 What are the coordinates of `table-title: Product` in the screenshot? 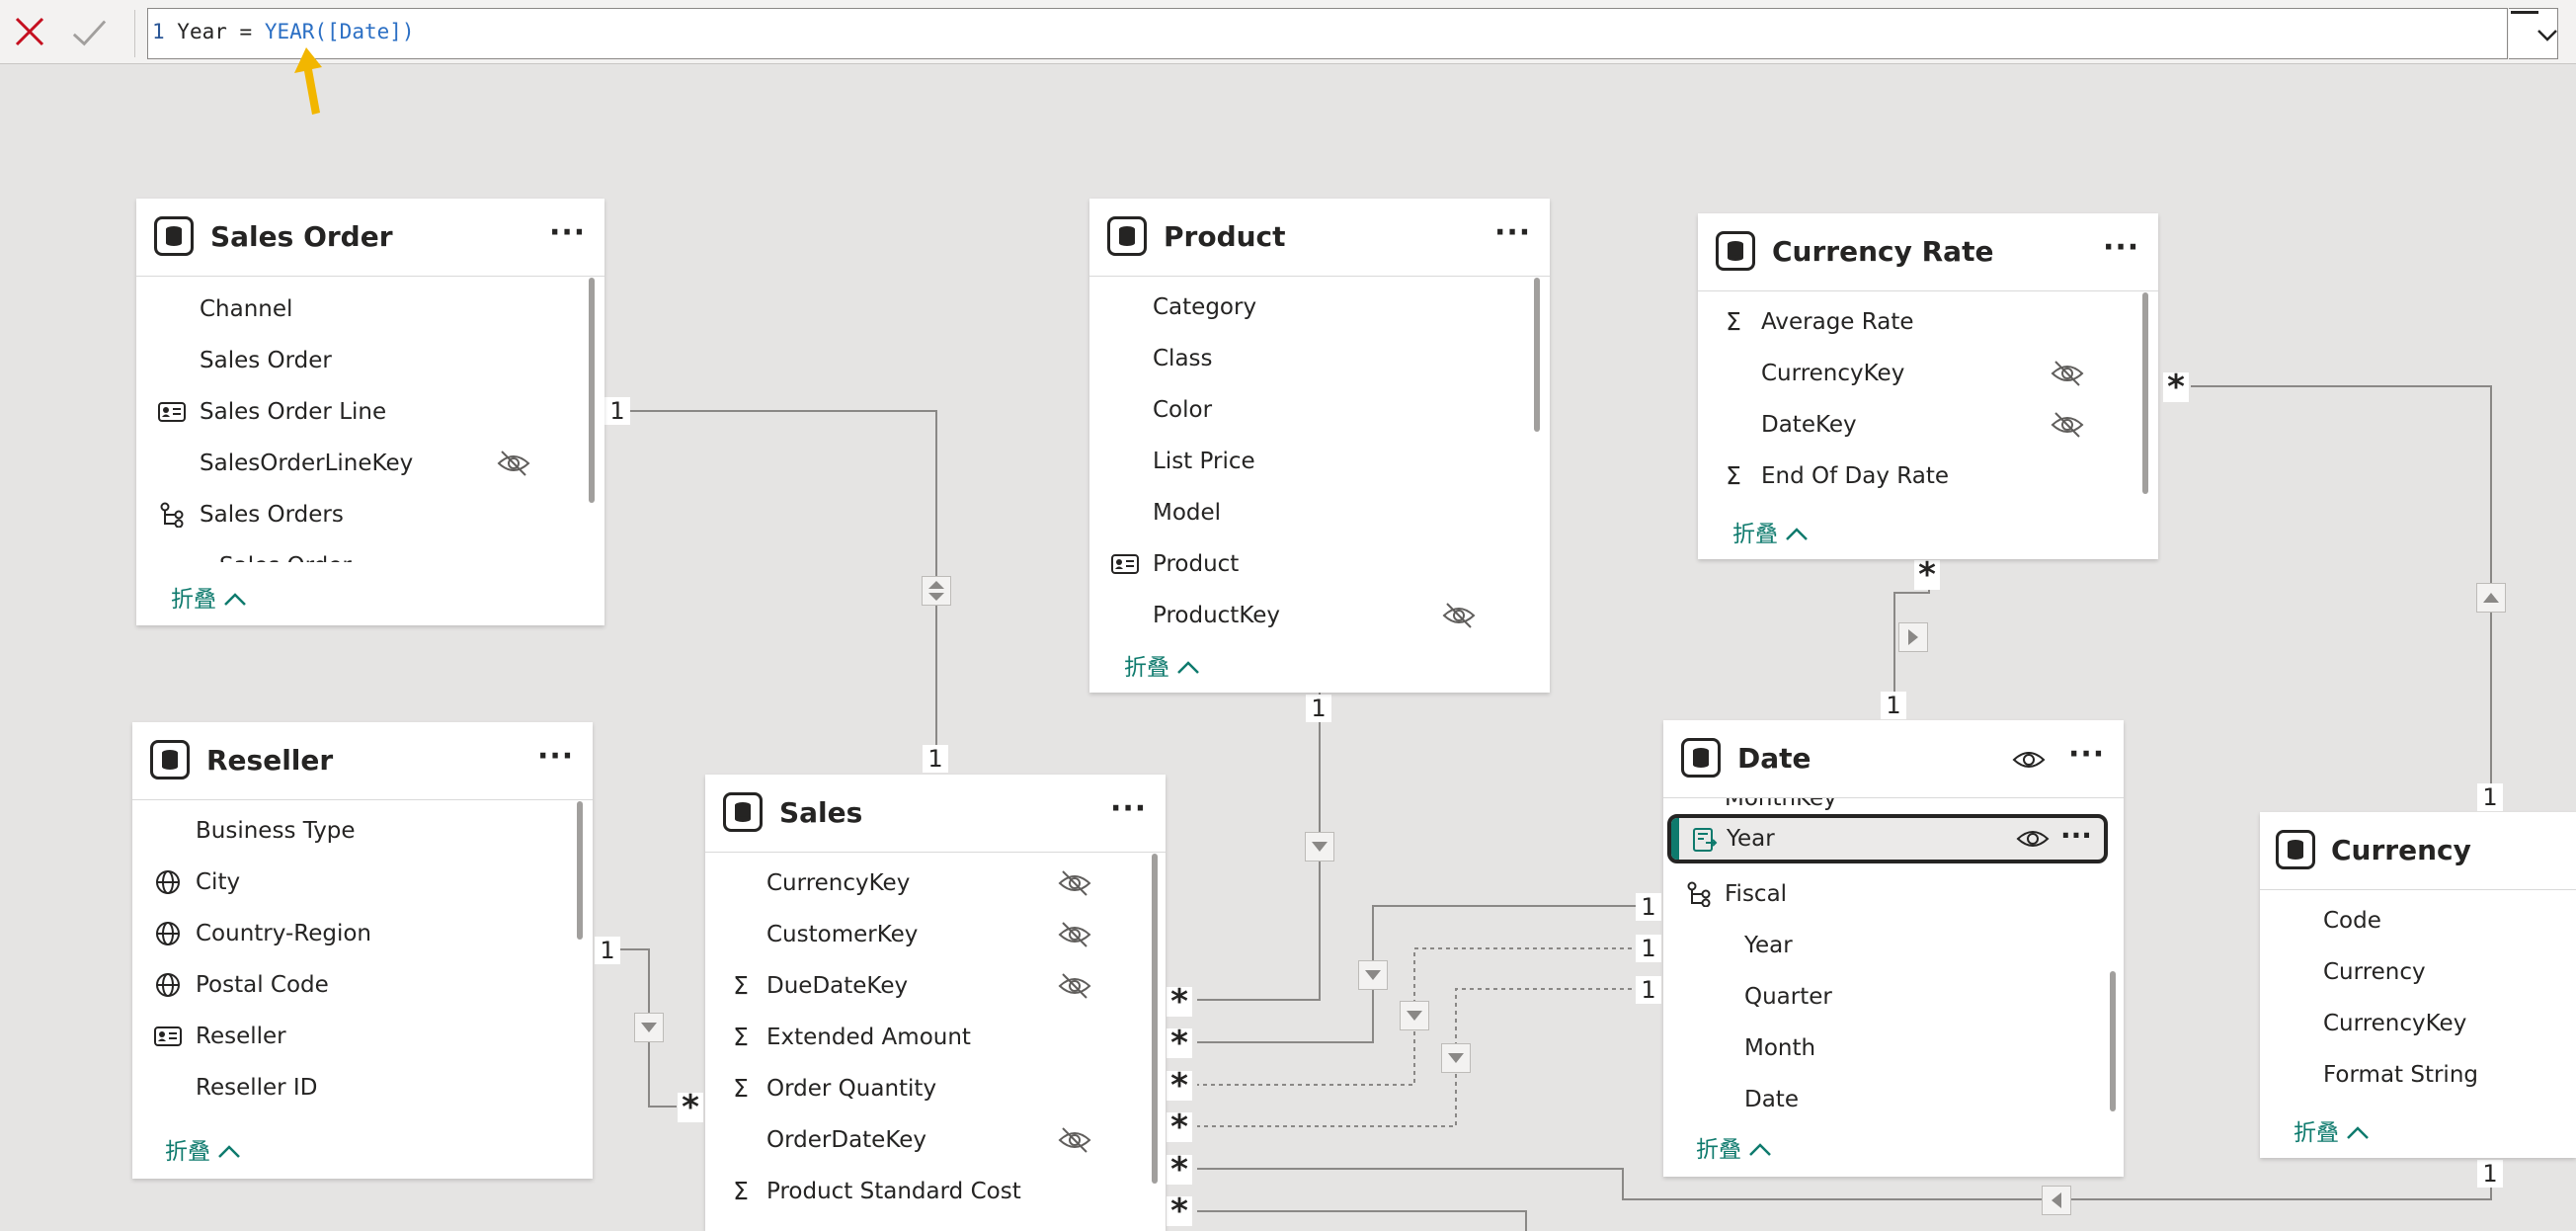 It's located at (1225, 236).